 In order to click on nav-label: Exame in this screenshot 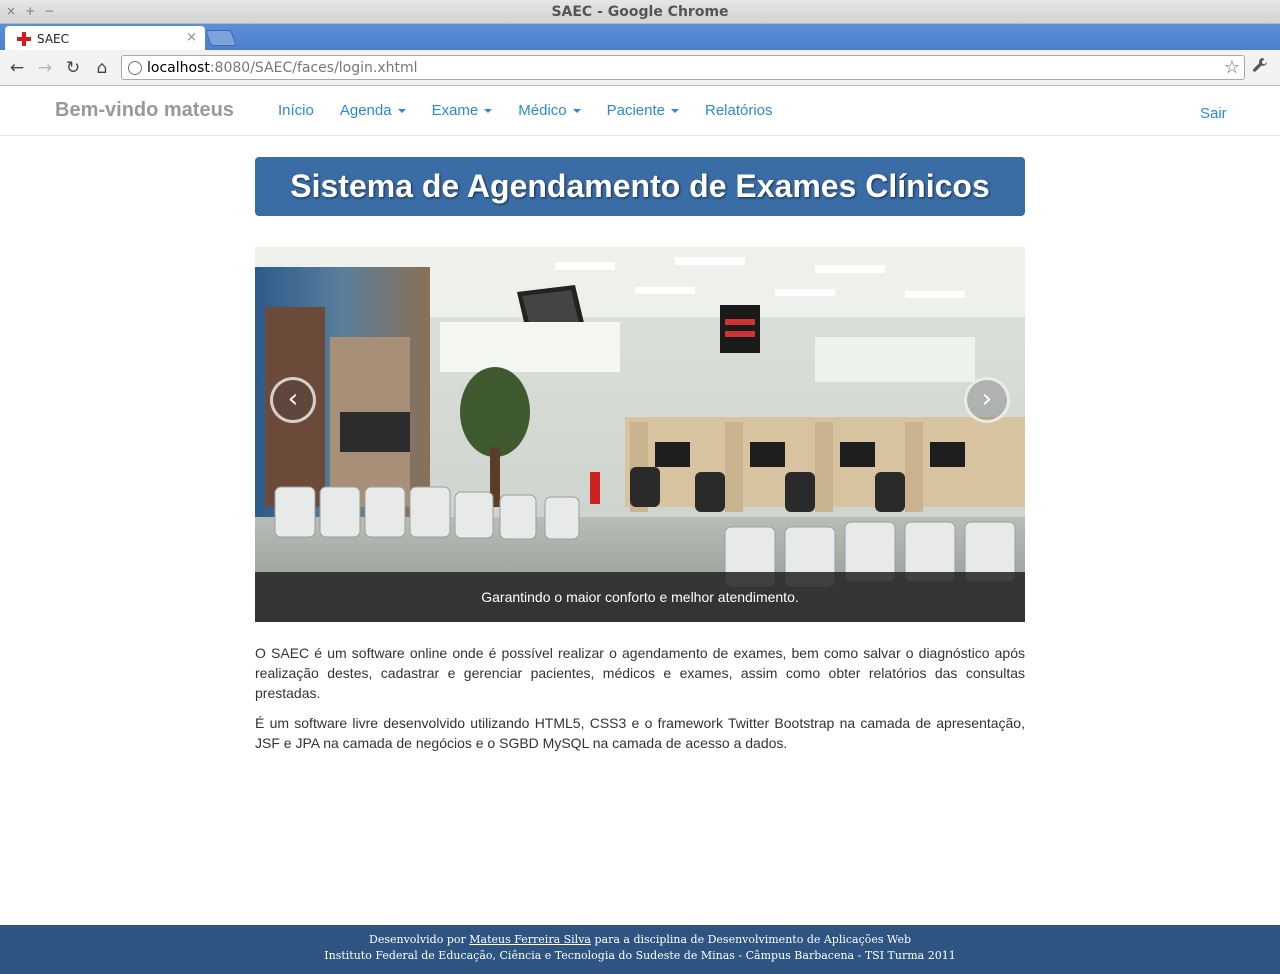, I will do `click(455, 110)`.